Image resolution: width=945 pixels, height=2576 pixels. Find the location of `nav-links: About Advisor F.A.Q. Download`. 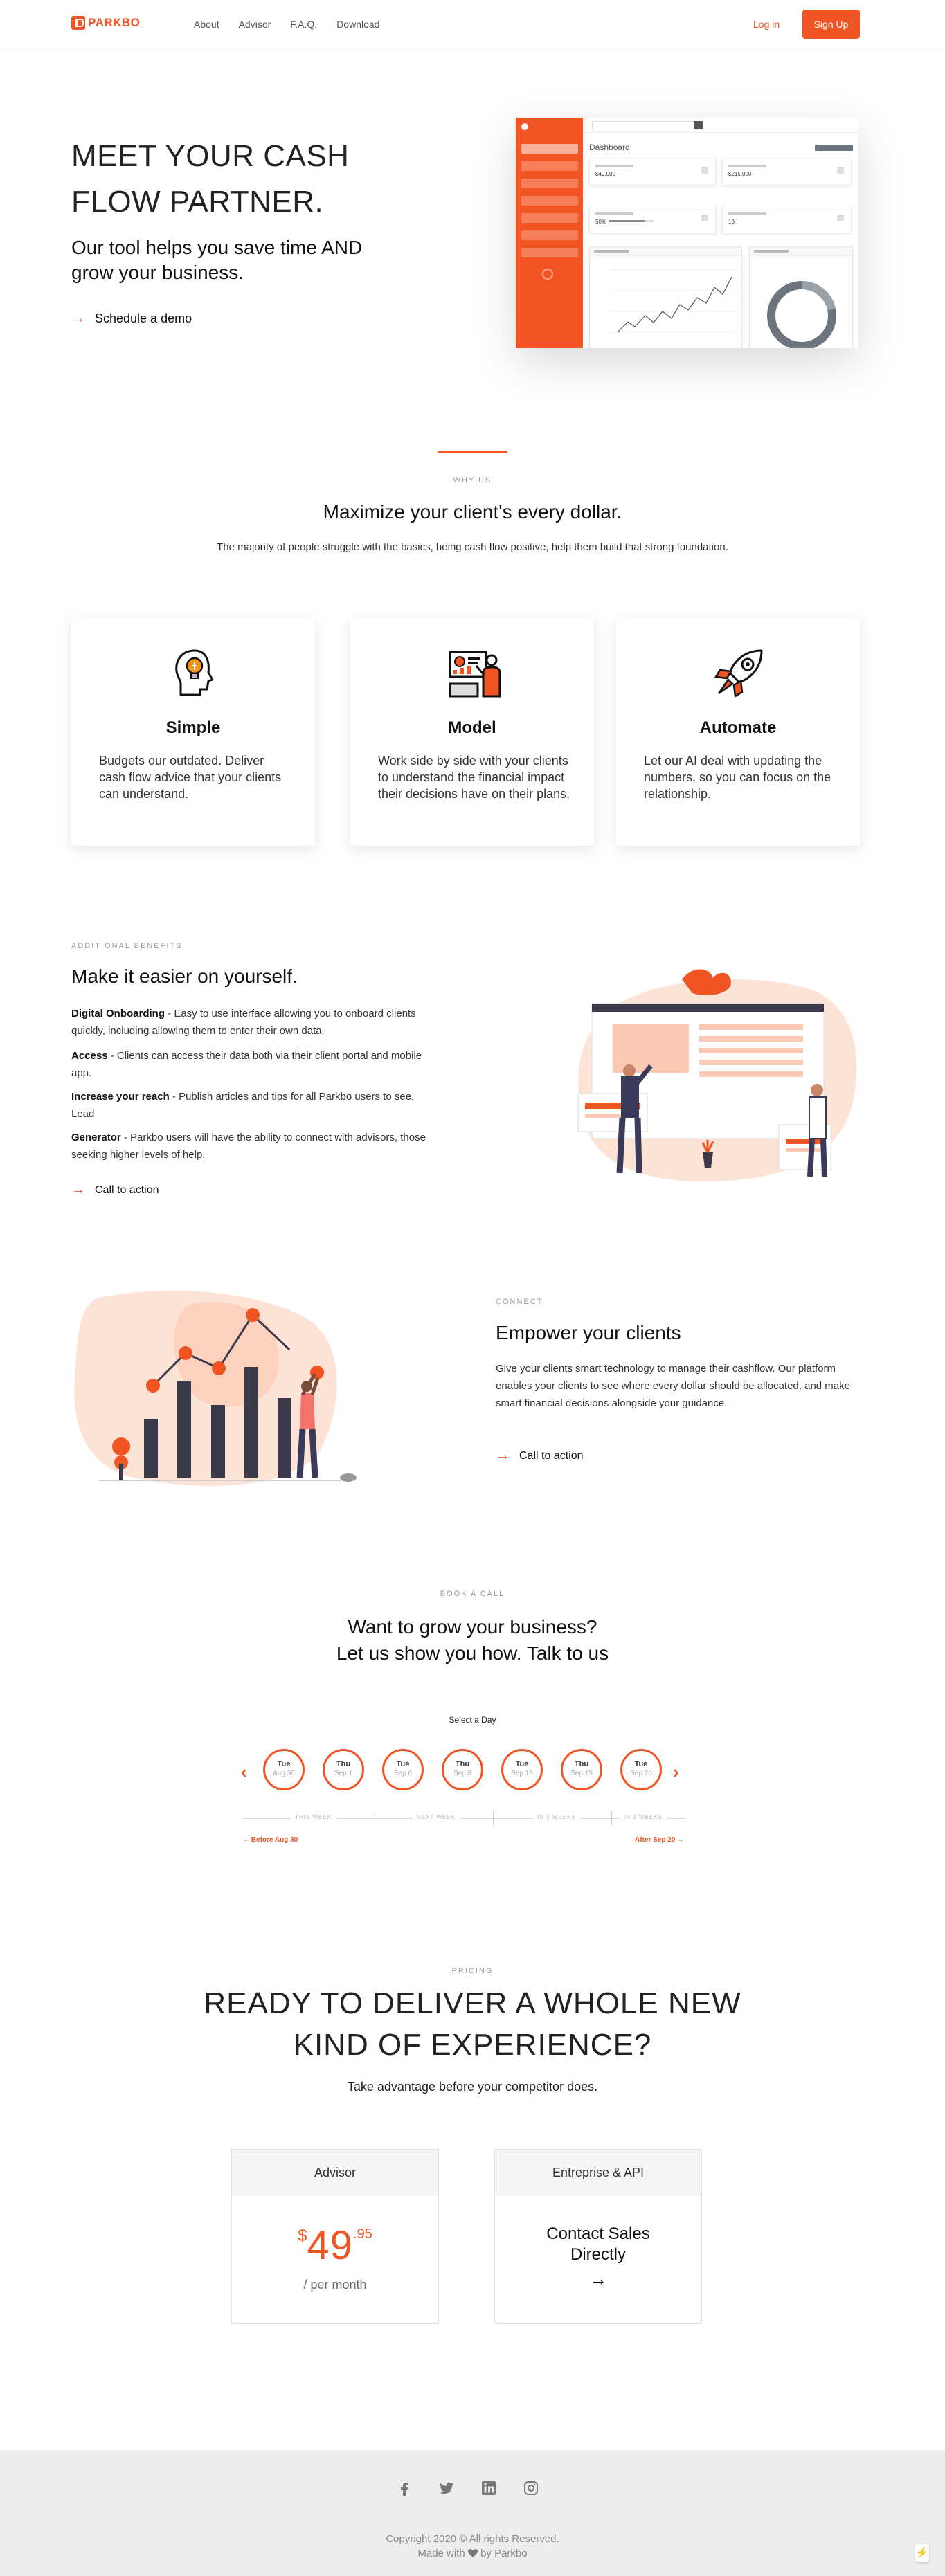

nav-links: About Advisor F.A.Q. Download is located at coordinates (286, 24).